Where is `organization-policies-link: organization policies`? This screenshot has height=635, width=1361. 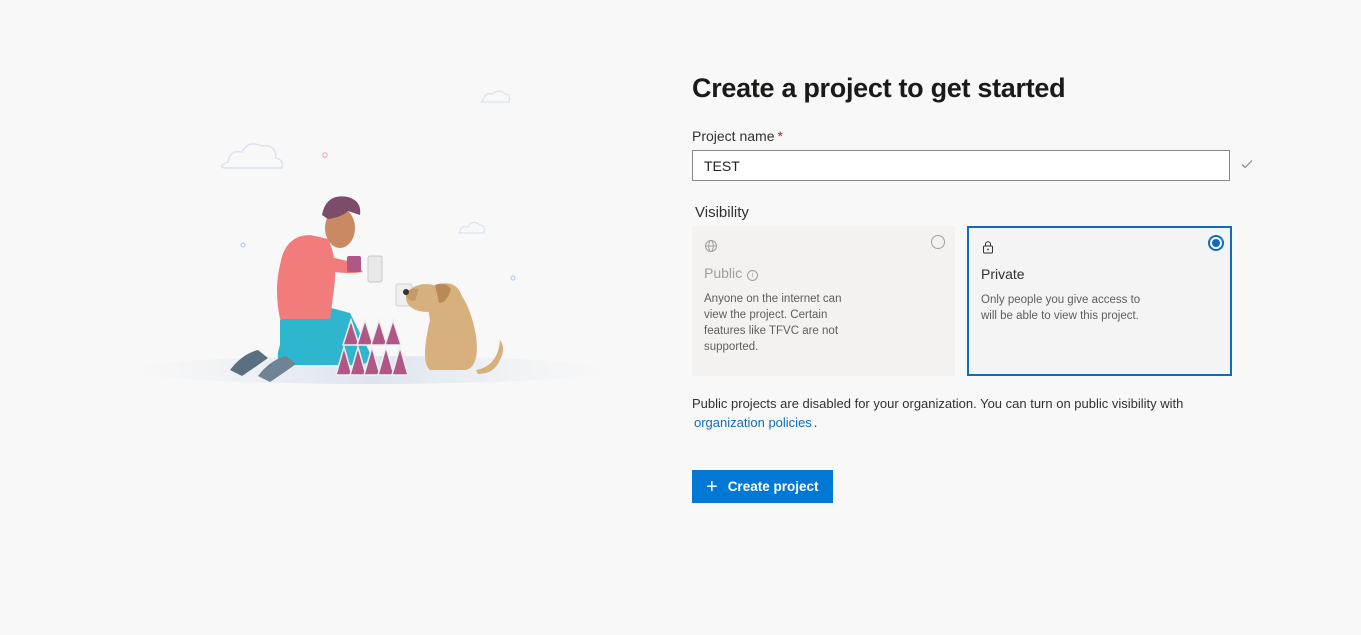
organization-policies-link: organization policies is located at coordinates (753, 422).